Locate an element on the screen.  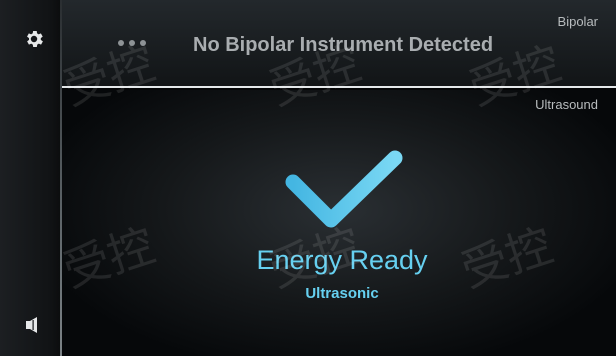
gear-icon is located at coordinates (34, 39).